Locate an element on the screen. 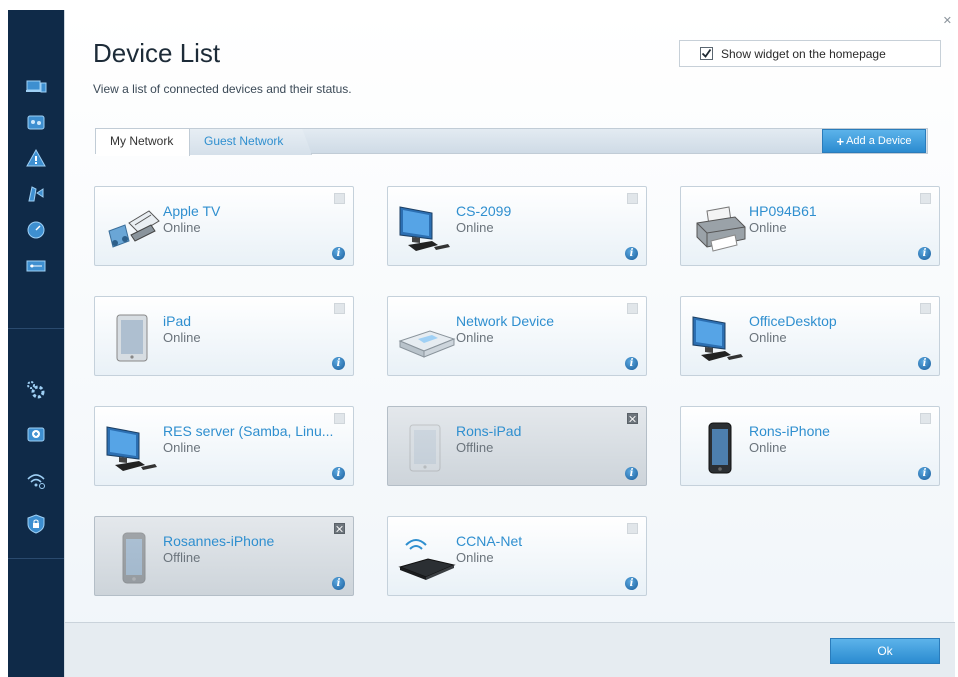  page-title: Device List is located at coordinates (157, 53).